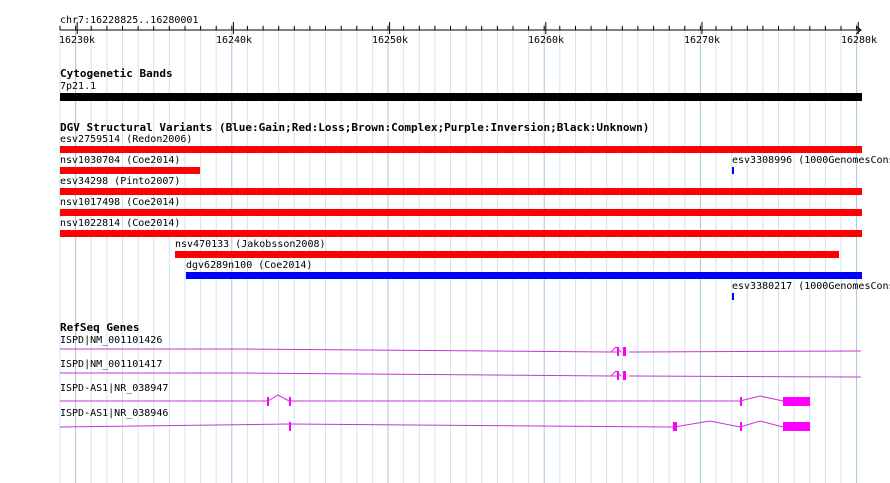  What do you see at coordinates (114, 388) in the screenshot?
I see `gene-label: ISPD-AS1|NR_038947` at bounding box center [114, 388].